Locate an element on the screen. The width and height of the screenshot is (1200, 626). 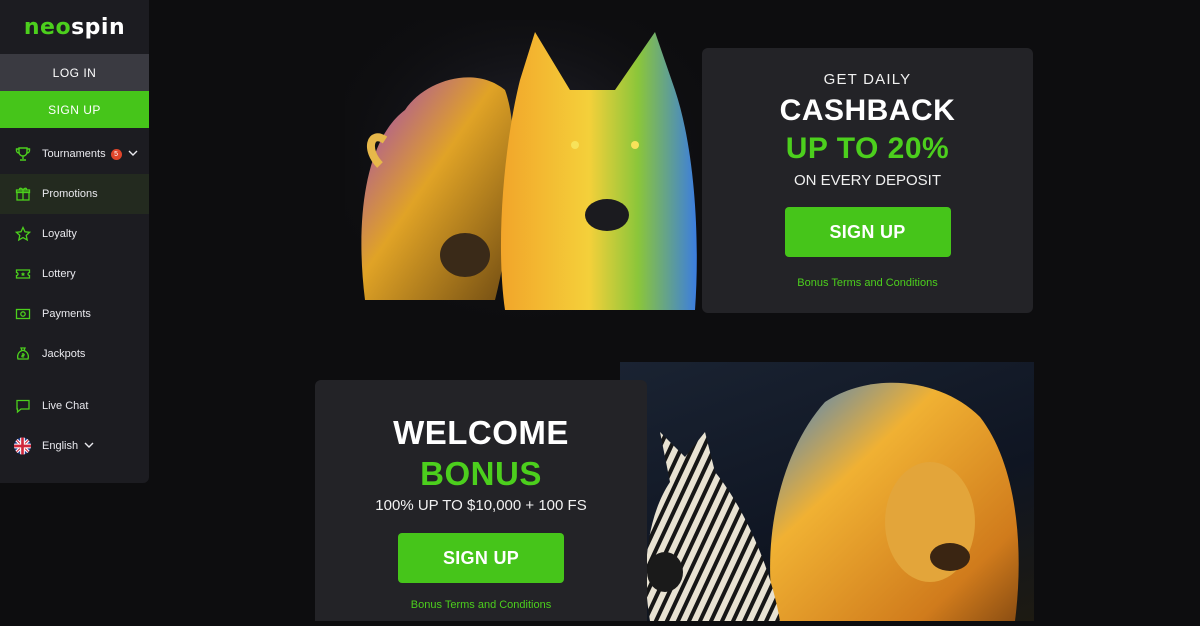
welcome-signup-button: SIGN UP is located at coordinates (481, 558).